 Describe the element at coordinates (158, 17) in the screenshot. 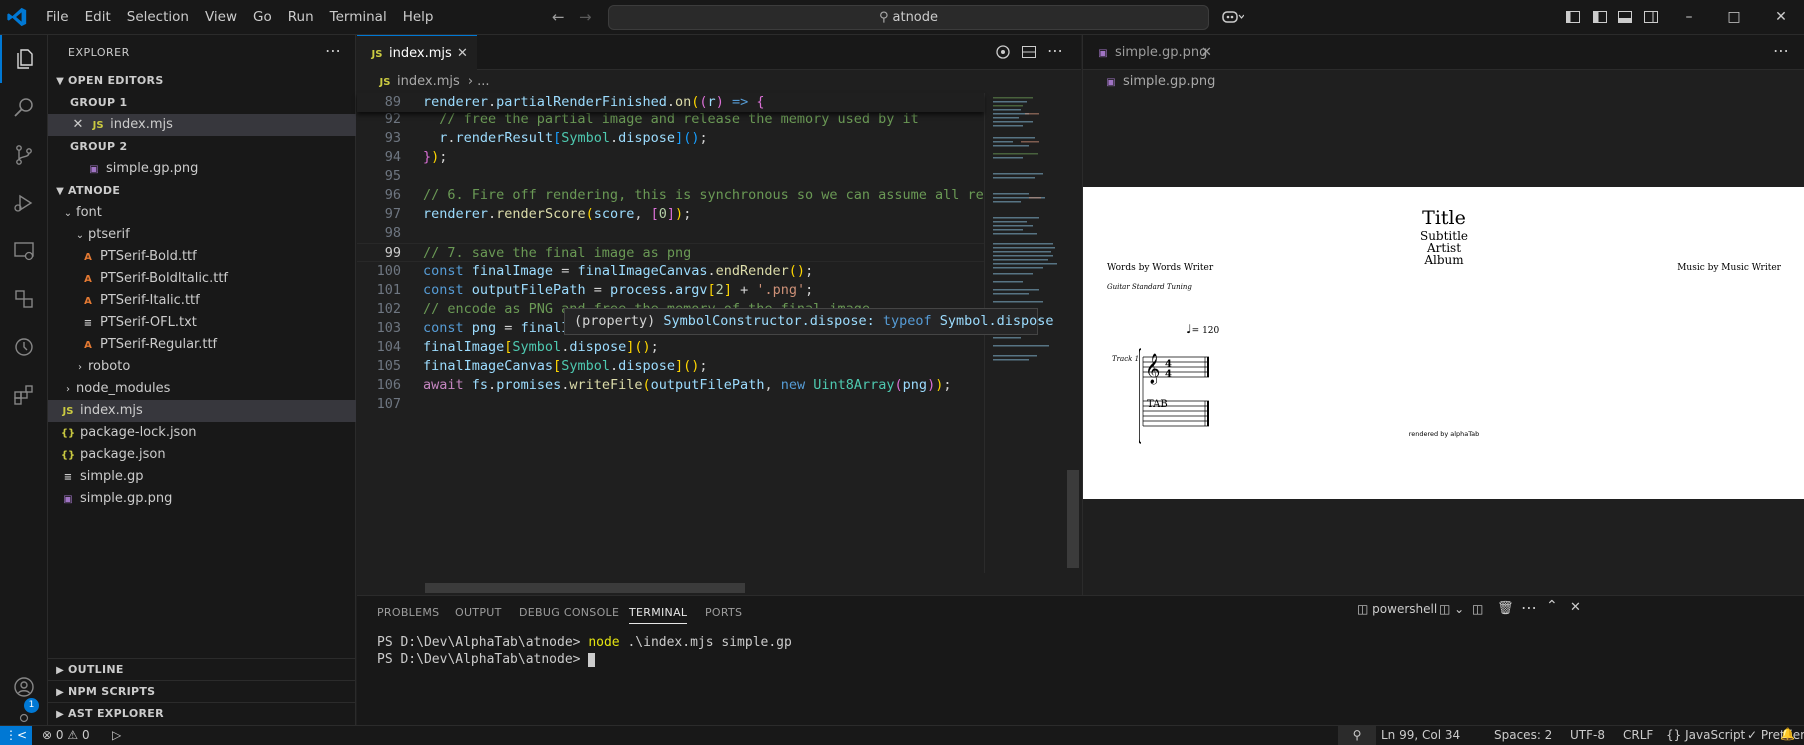

I see `menu-selection: Selection` at that location.